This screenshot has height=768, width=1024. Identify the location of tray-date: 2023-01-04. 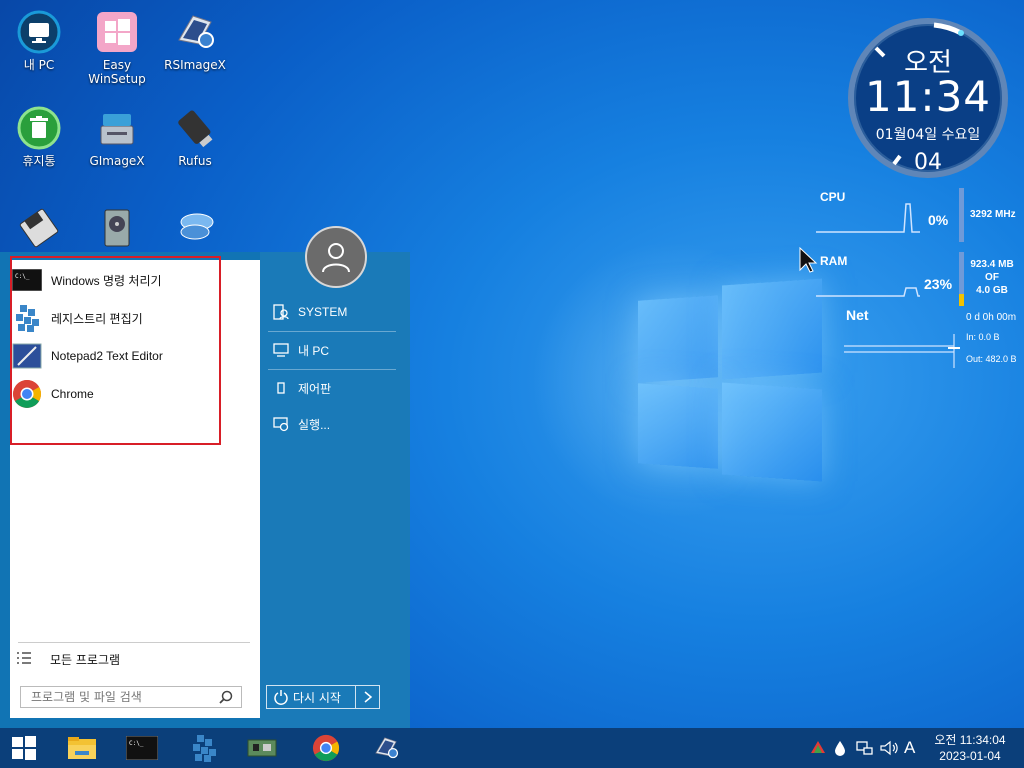
(970, 756).